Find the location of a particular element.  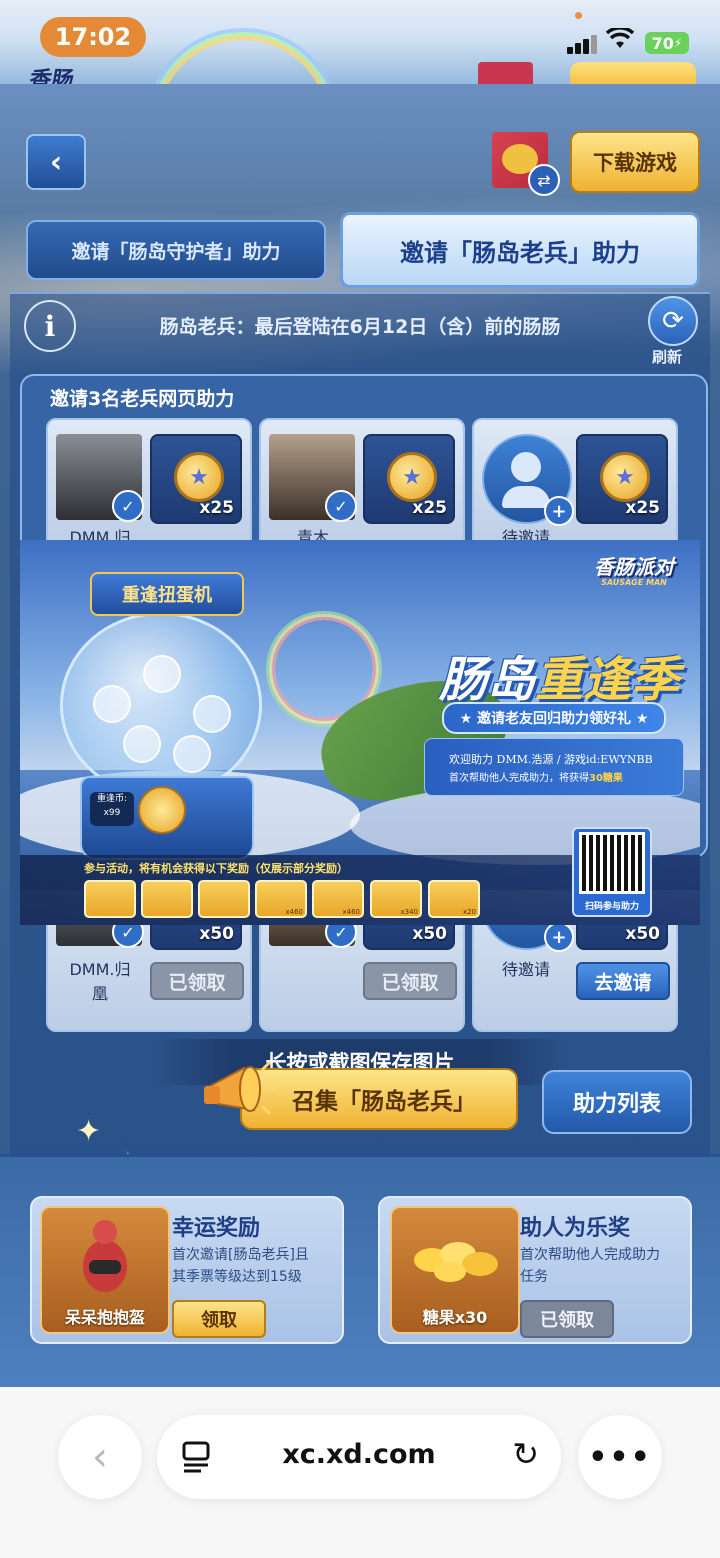

helper-reward-card: 糖果x30 助人为乐奖 首次帮助他人完成助力 任务 已领取 is located at coordinates (535, 1270).